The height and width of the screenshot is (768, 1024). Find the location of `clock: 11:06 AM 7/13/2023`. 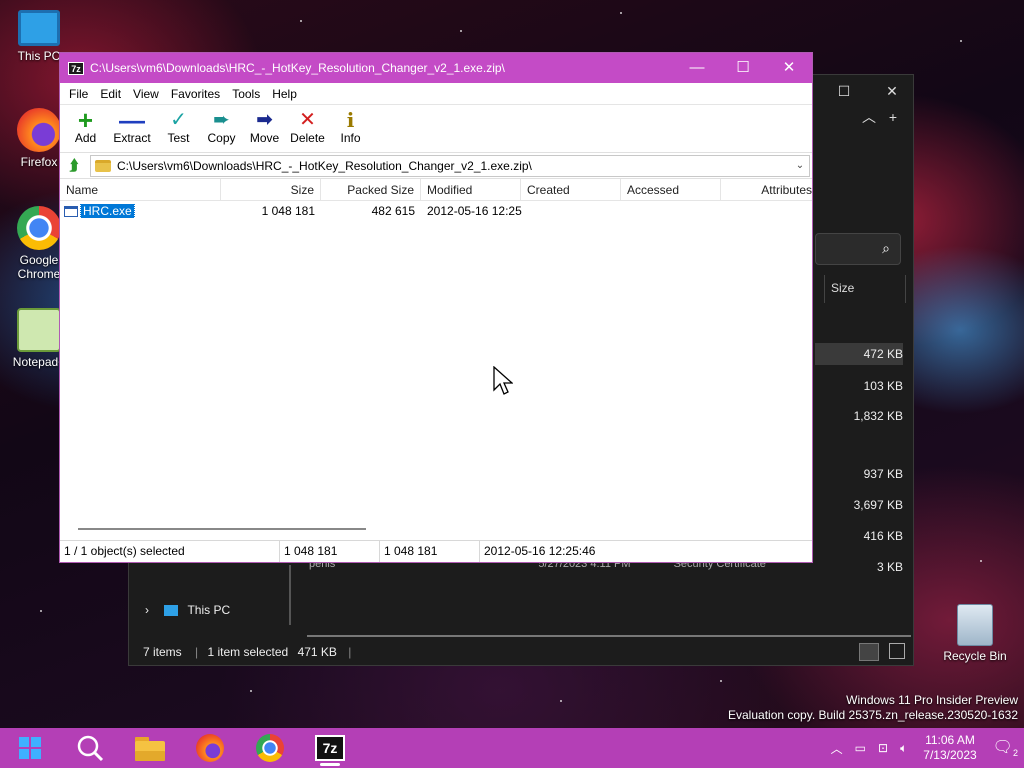

clock: 11:06 AM 7/13/2023 is located at coordinates (949, 748).